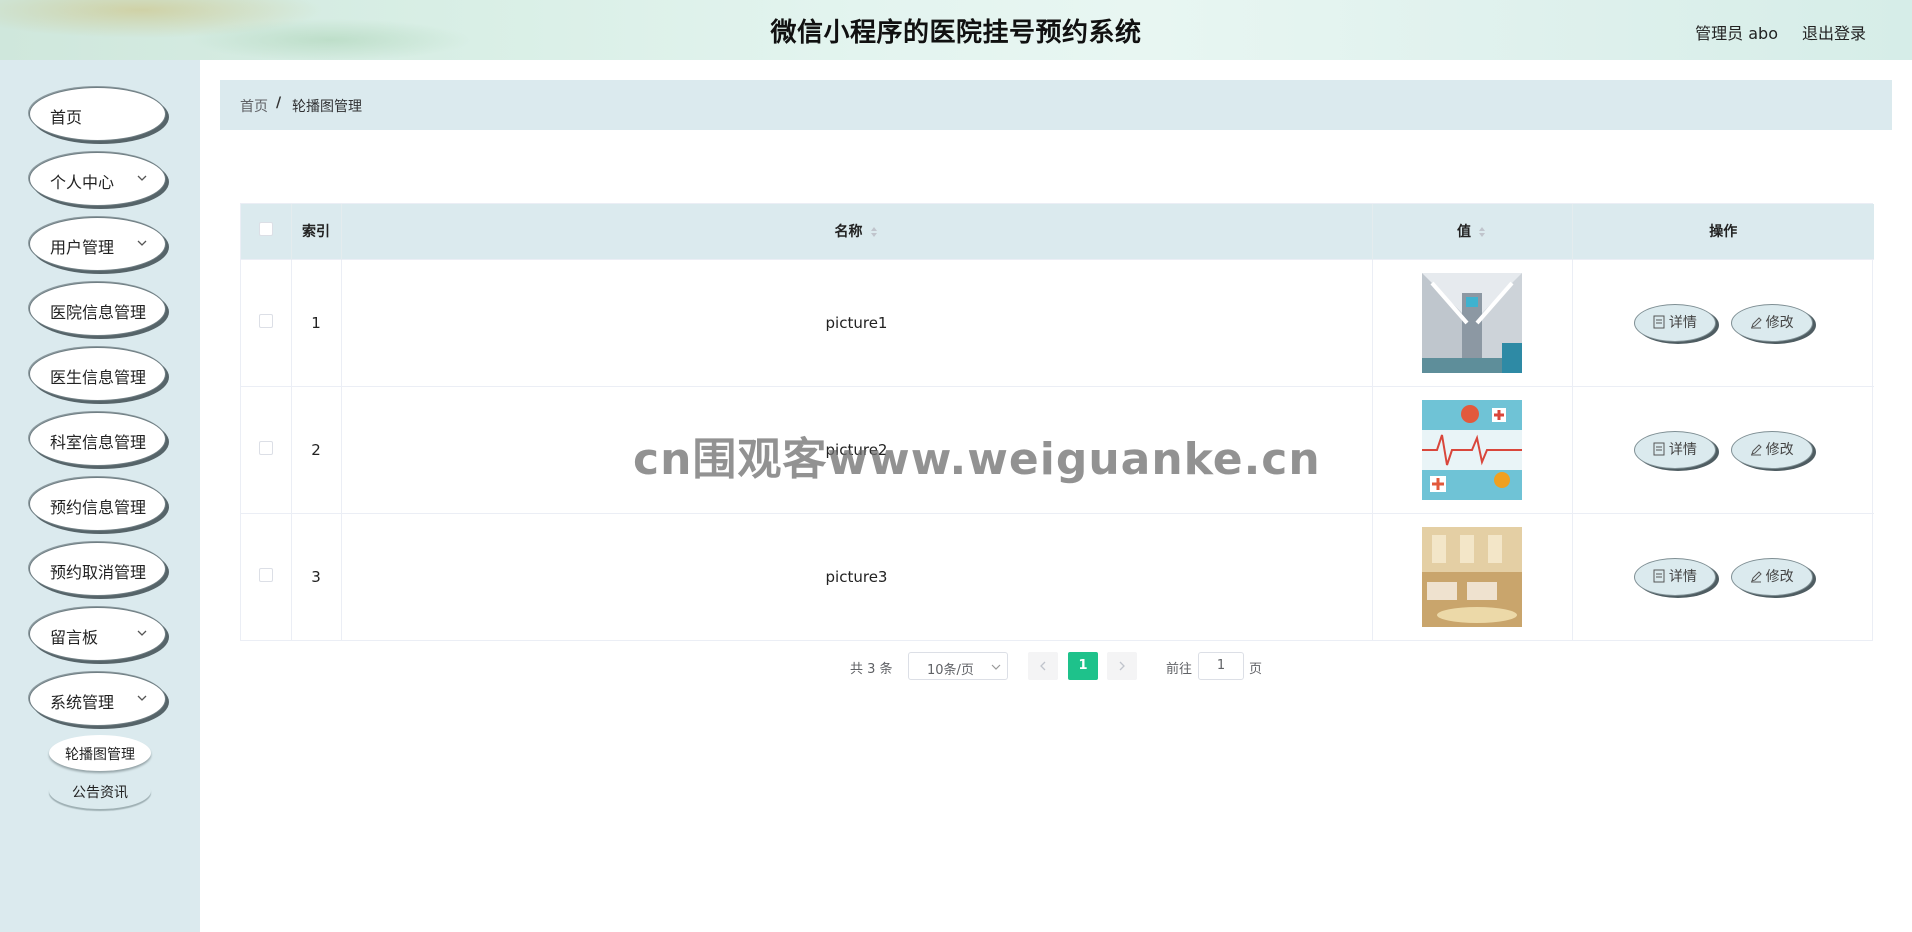 The width and height of the screenshot is (1912, 932). I want to click on app-title: 微信小程序的医院挂号预约系统, so click(956, 33).